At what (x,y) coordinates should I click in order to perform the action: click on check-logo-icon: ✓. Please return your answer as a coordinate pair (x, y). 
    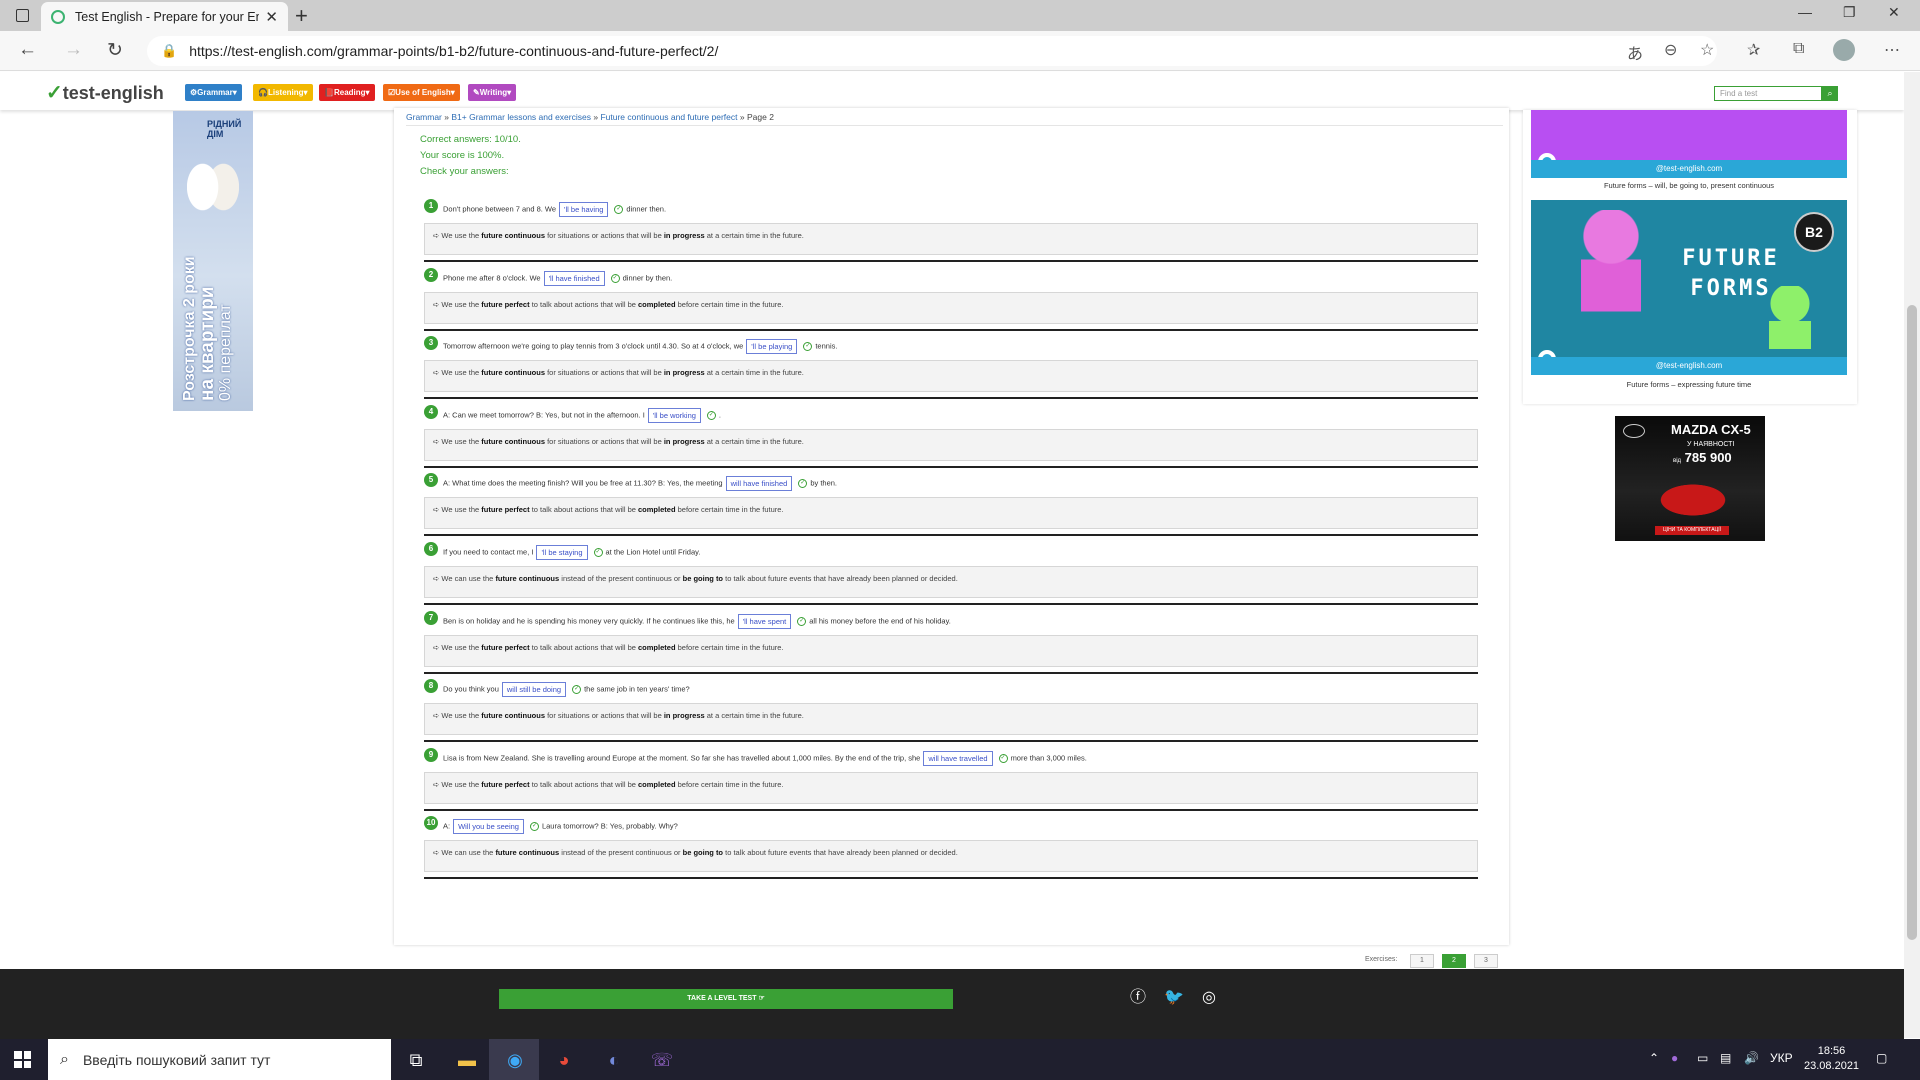
    Looking at the image, I should click on (54, 93).